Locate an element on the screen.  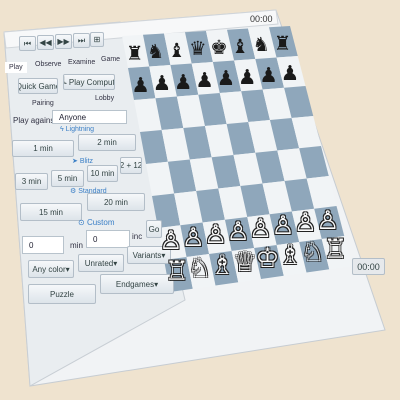
standard-20min-label: 20 min is located at coordinates (115, 202).